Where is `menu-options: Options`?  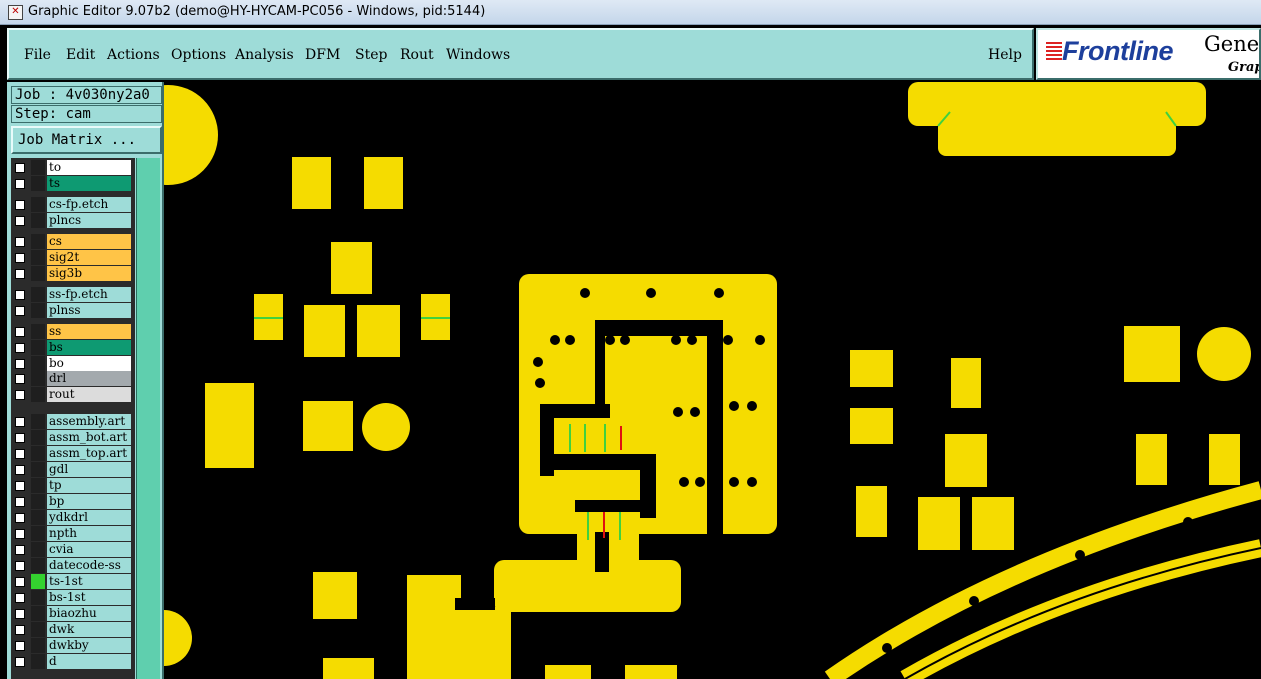 menu-options: Options is located at coordinates (198, 55).